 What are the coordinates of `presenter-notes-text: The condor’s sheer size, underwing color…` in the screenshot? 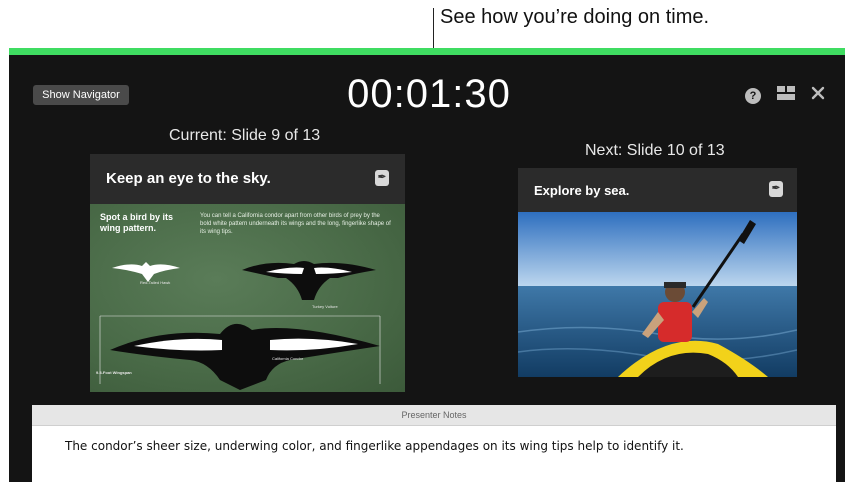 It's located at (434, 439).